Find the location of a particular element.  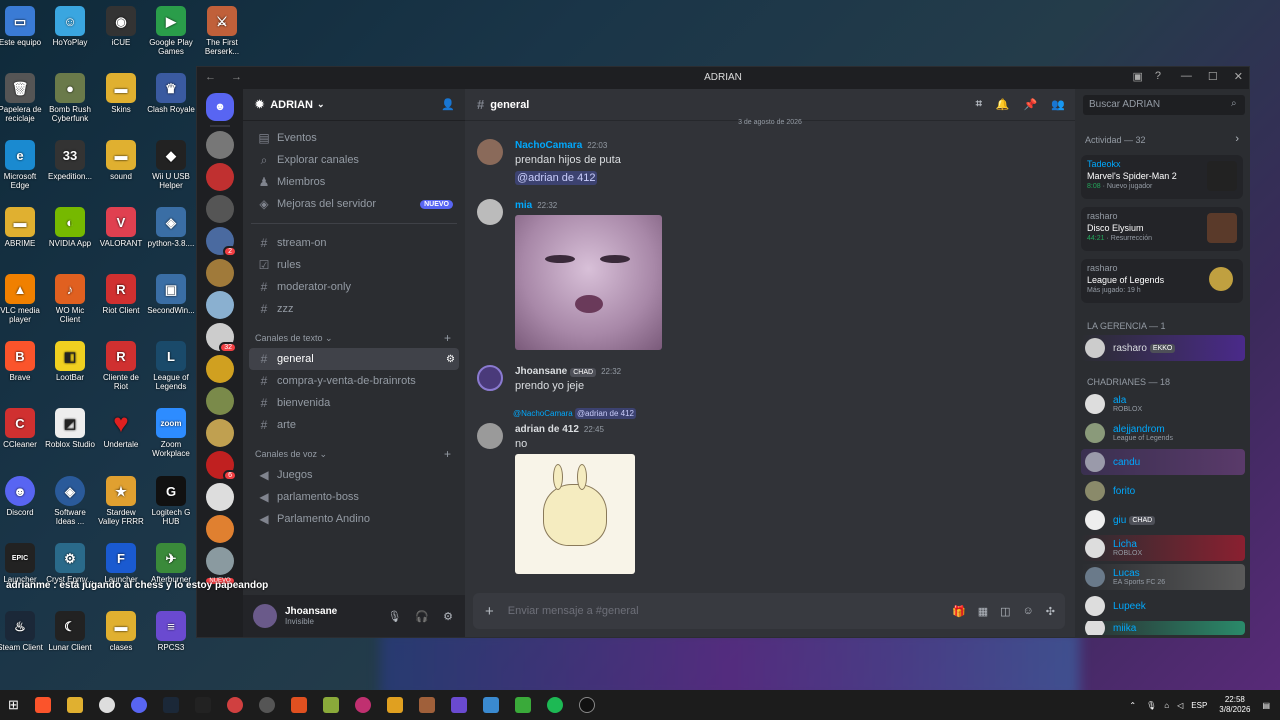

desktop-icon: e Microsoft Edge is located at coordinates (22, 165).